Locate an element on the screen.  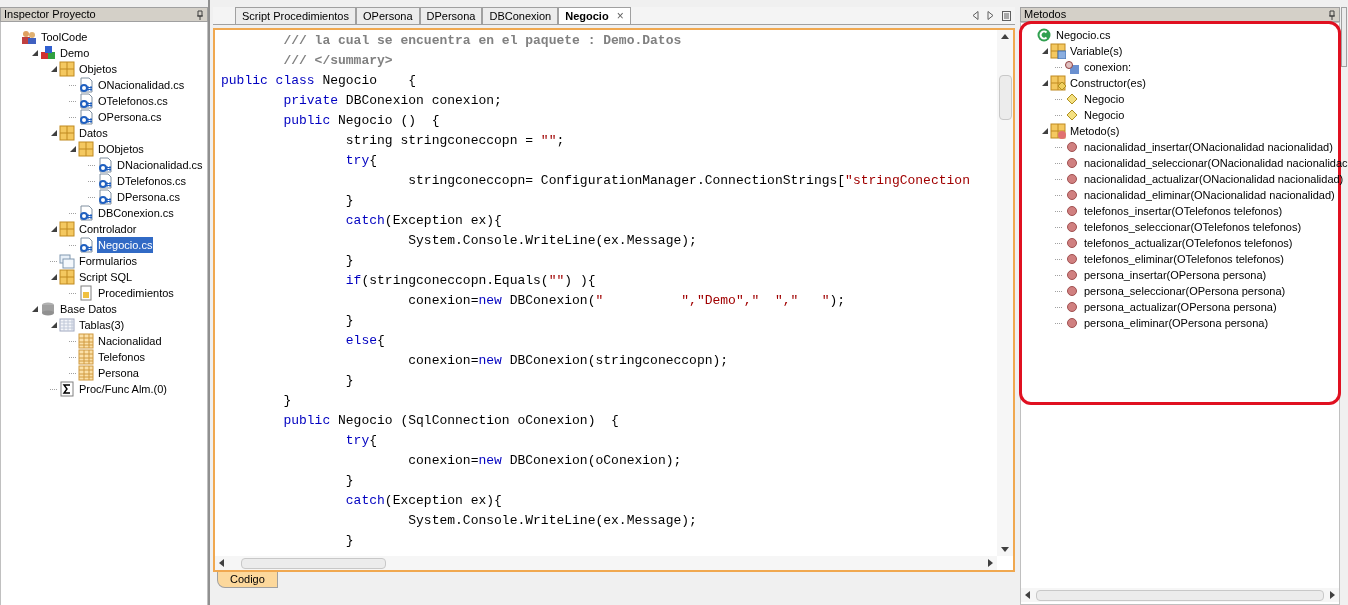
tree-item: DObjetos is located at coordinates (121, 149).